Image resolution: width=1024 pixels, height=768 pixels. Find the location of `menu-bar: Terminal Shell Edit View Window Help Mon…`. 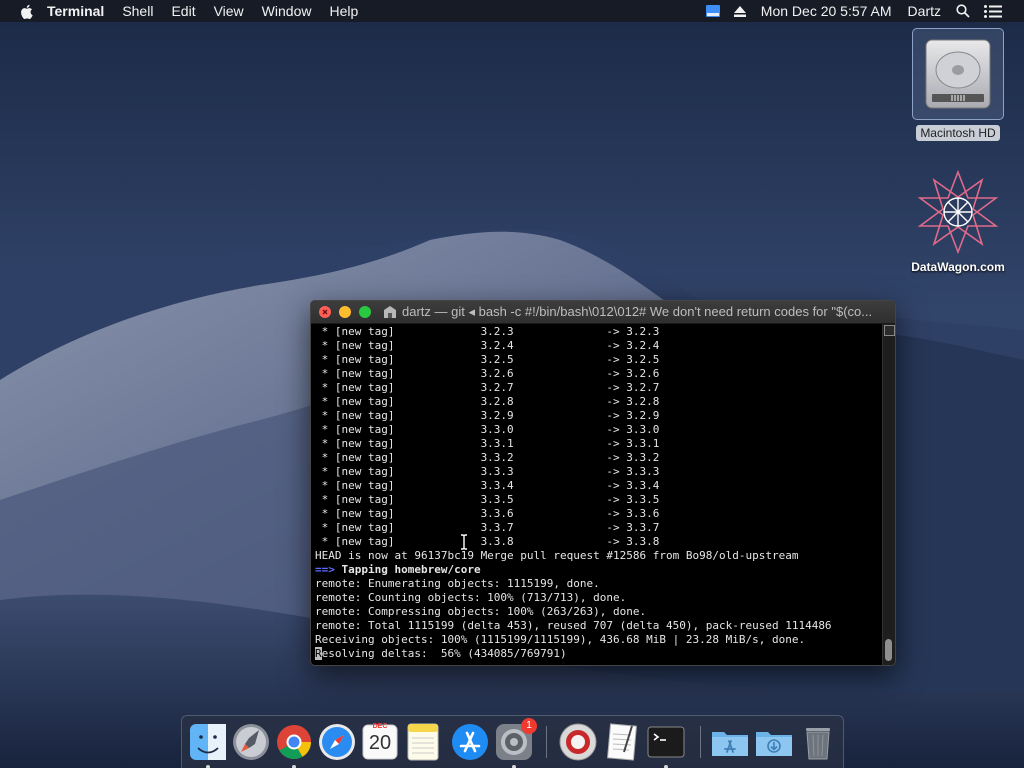

menu-bar: Terminal Shell Edit View Window Help Mon… is located at coordinates (512, 11).